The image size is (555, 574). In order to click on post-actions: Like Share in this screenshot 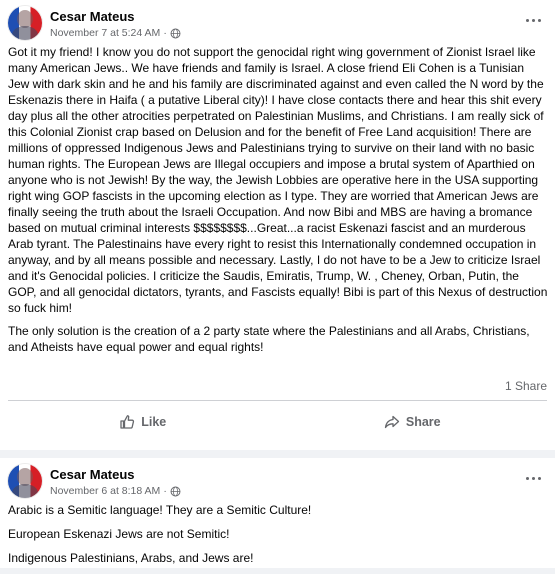, I will do `click(277, 422)`.